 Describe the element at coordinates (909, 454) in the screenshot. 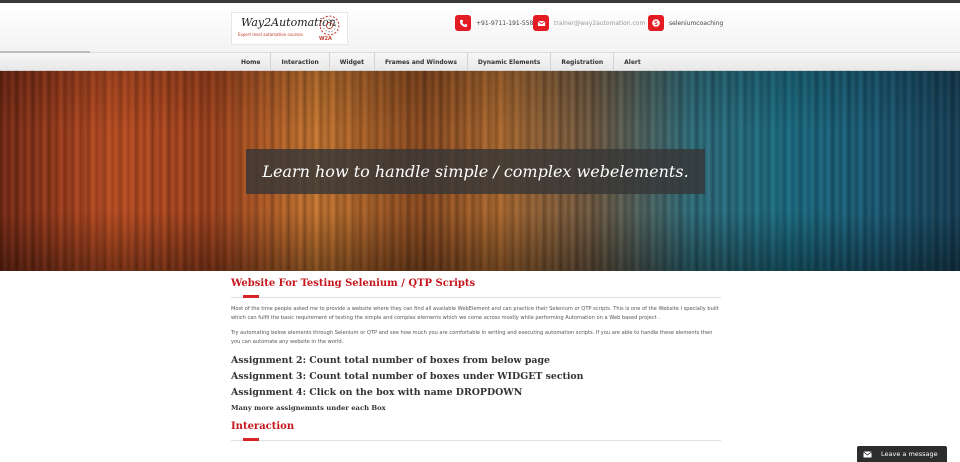

I see `leave-message-label: Leave a message` at that location.